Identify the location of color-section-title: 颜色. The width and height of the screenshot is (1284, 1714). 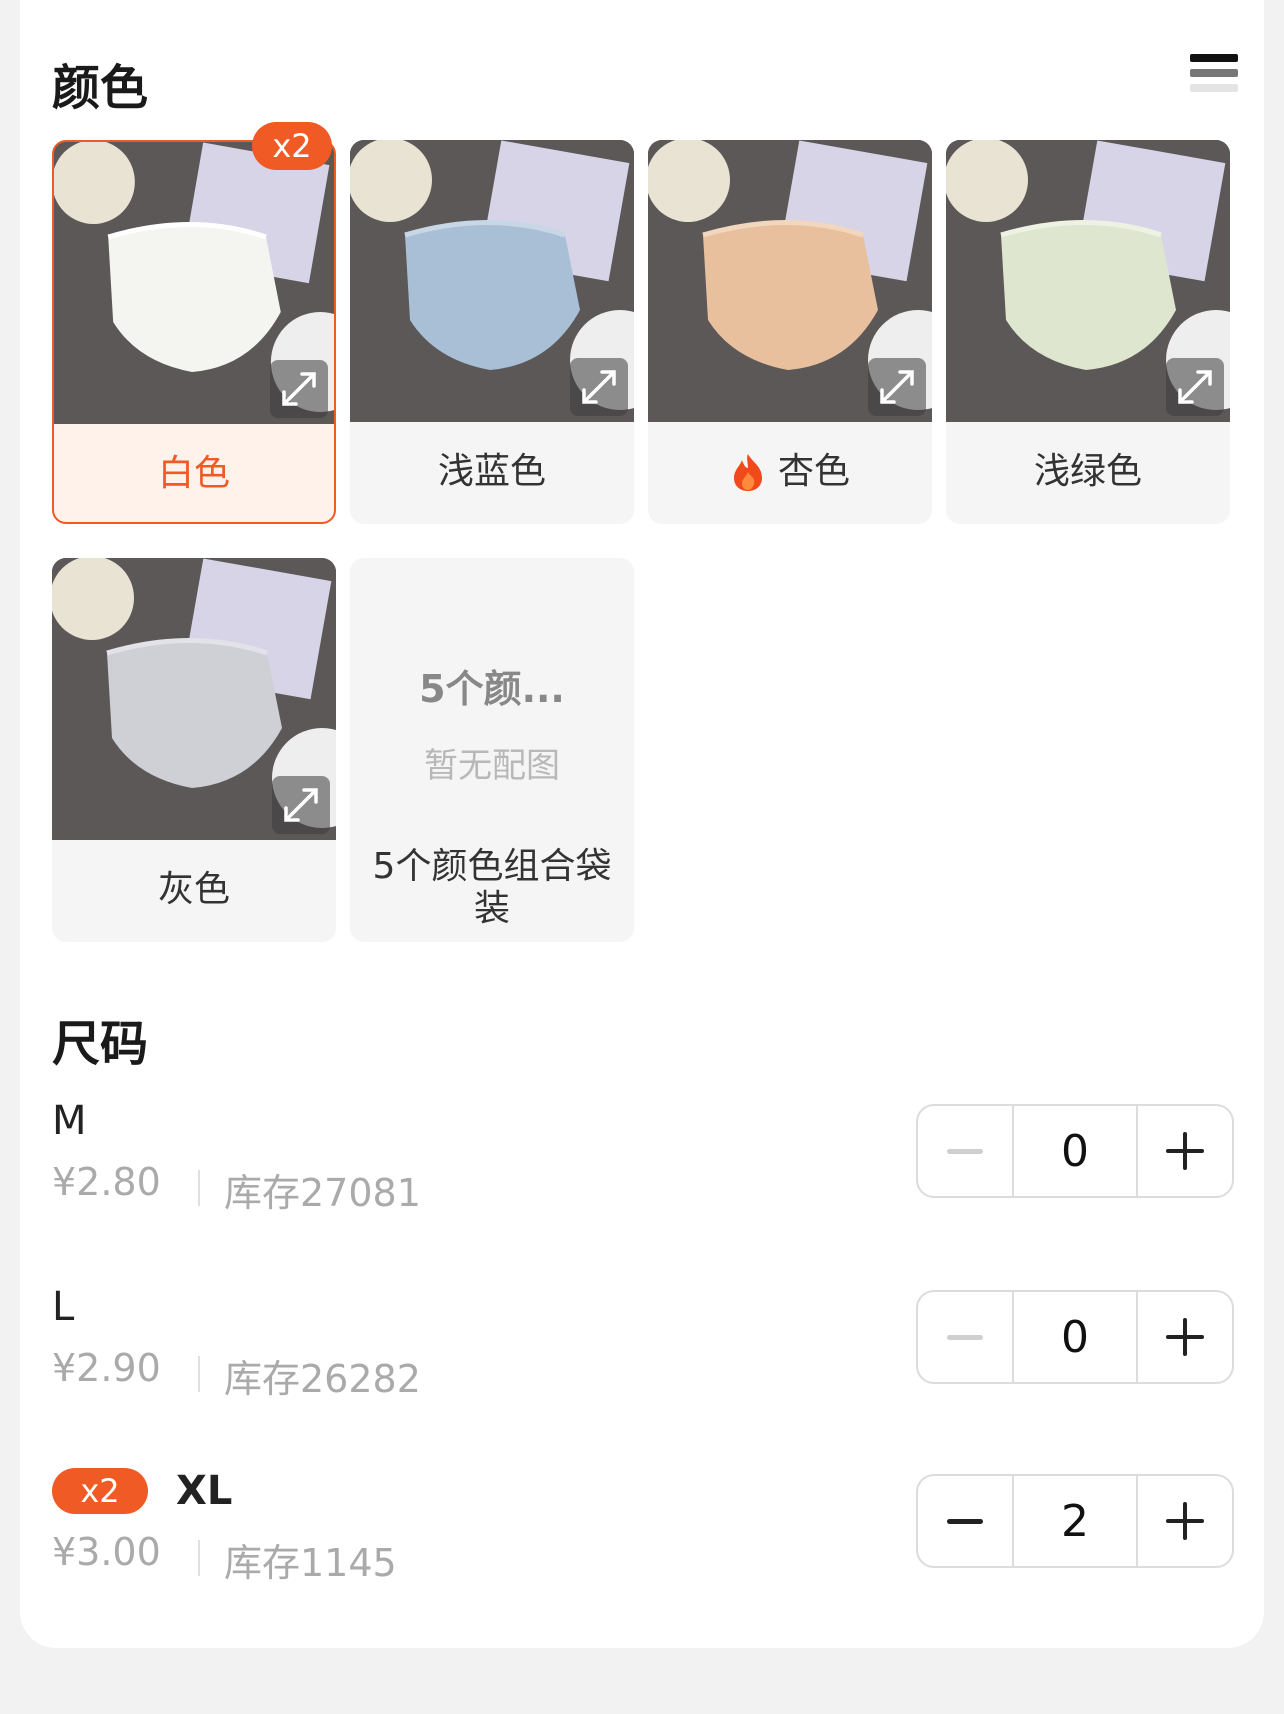
(100, 88).